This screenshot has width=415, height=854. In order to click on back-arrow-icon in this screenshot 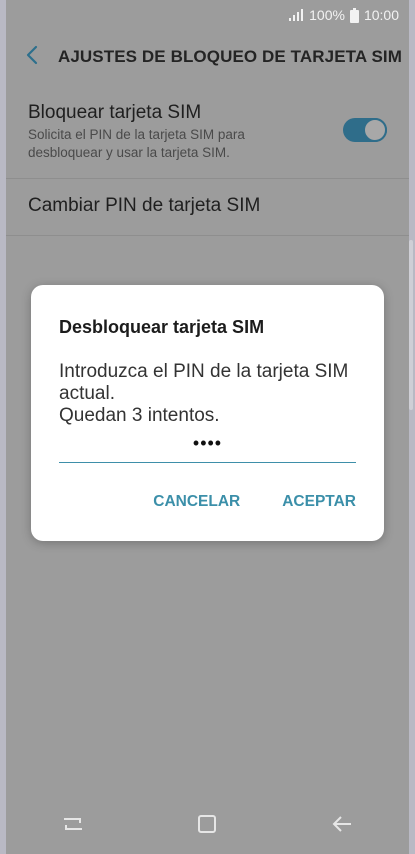, I will do `click(342, 826)`.